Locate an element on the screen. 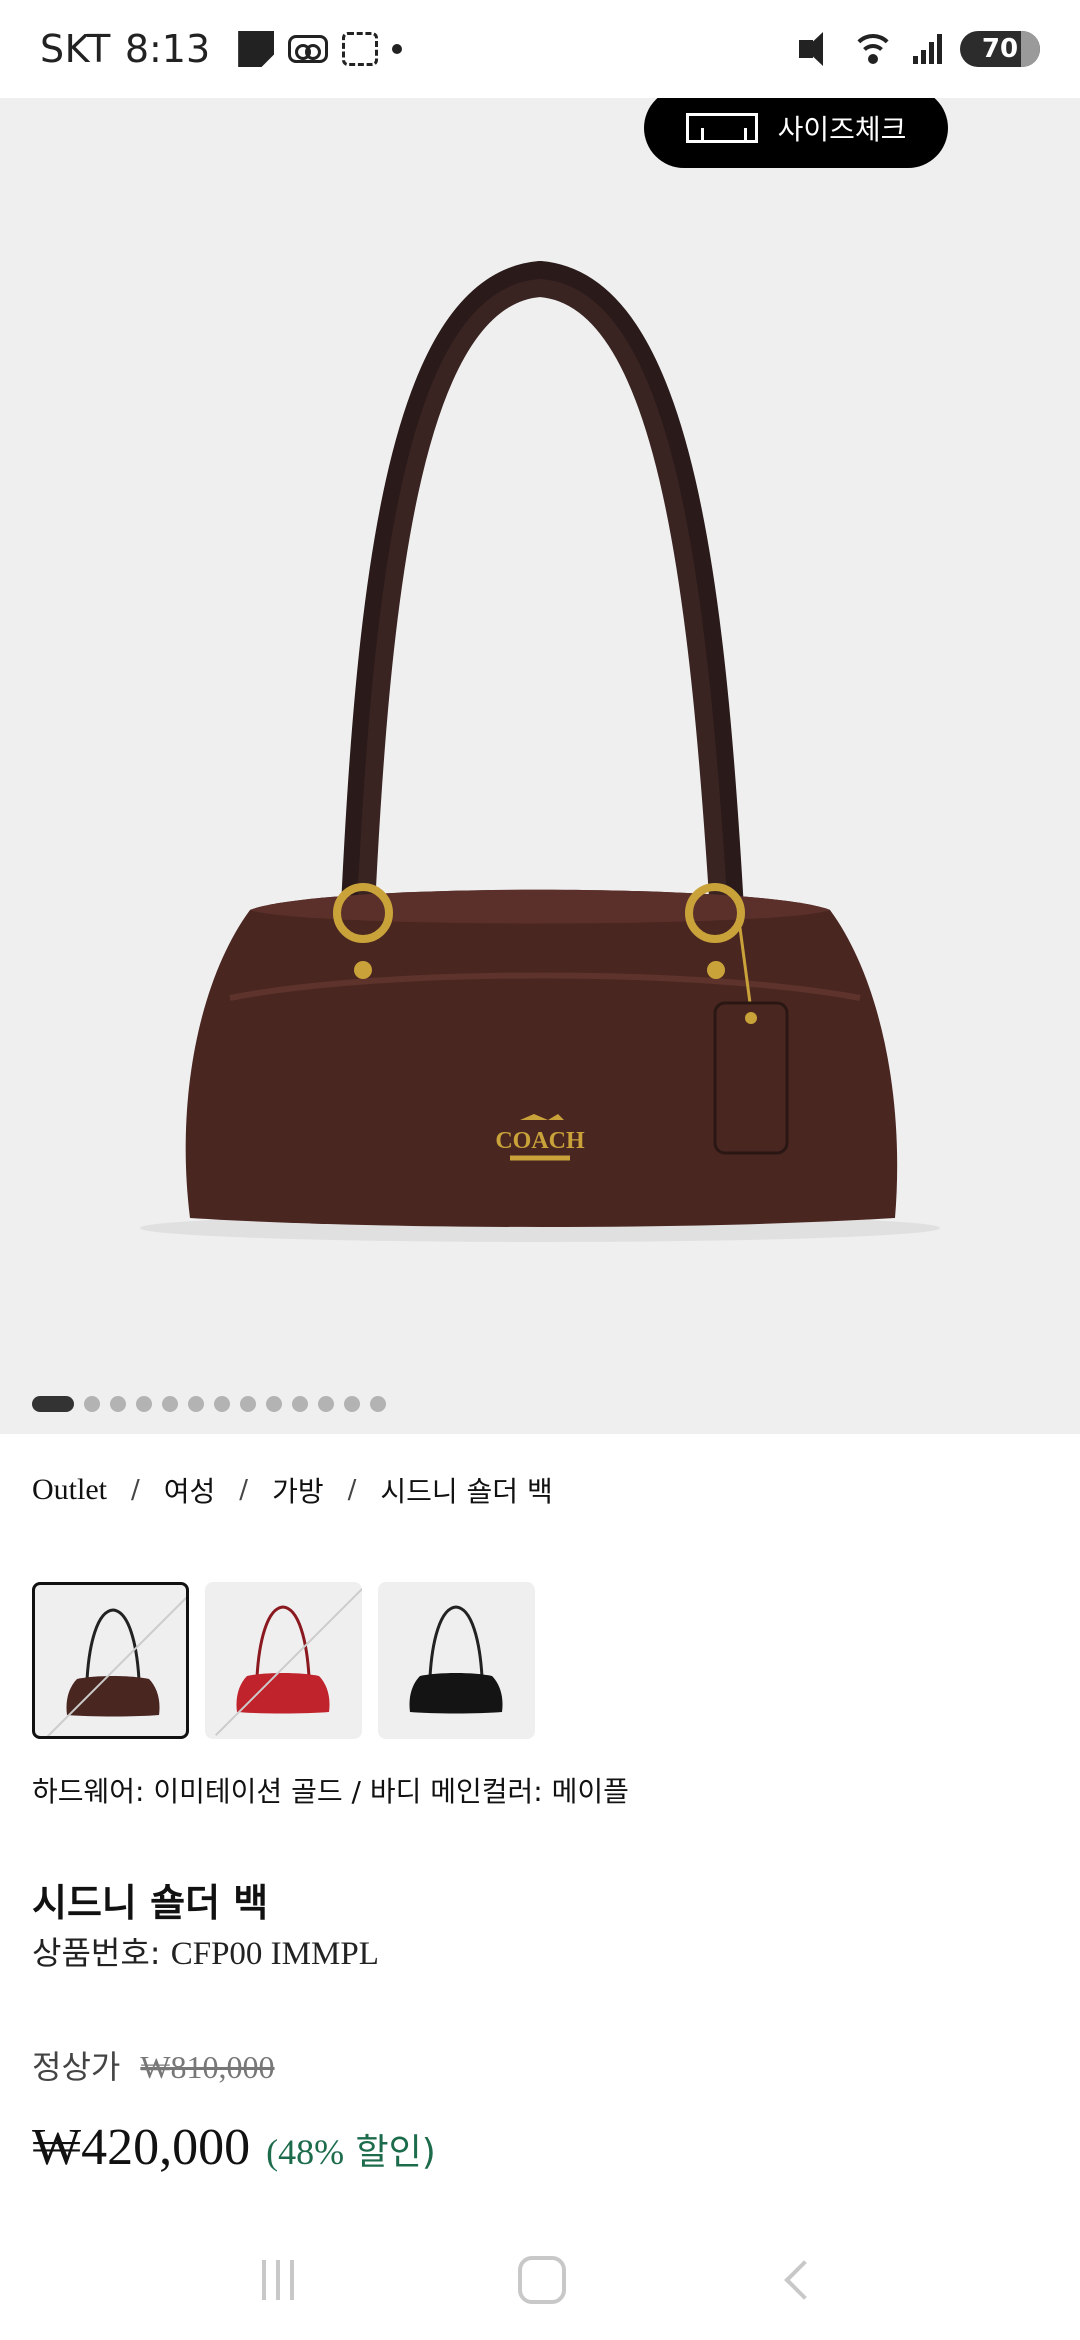 The height and width of the screenshot is (2340, 1080). bag-hangtag is located at coordinates (751, 1078).